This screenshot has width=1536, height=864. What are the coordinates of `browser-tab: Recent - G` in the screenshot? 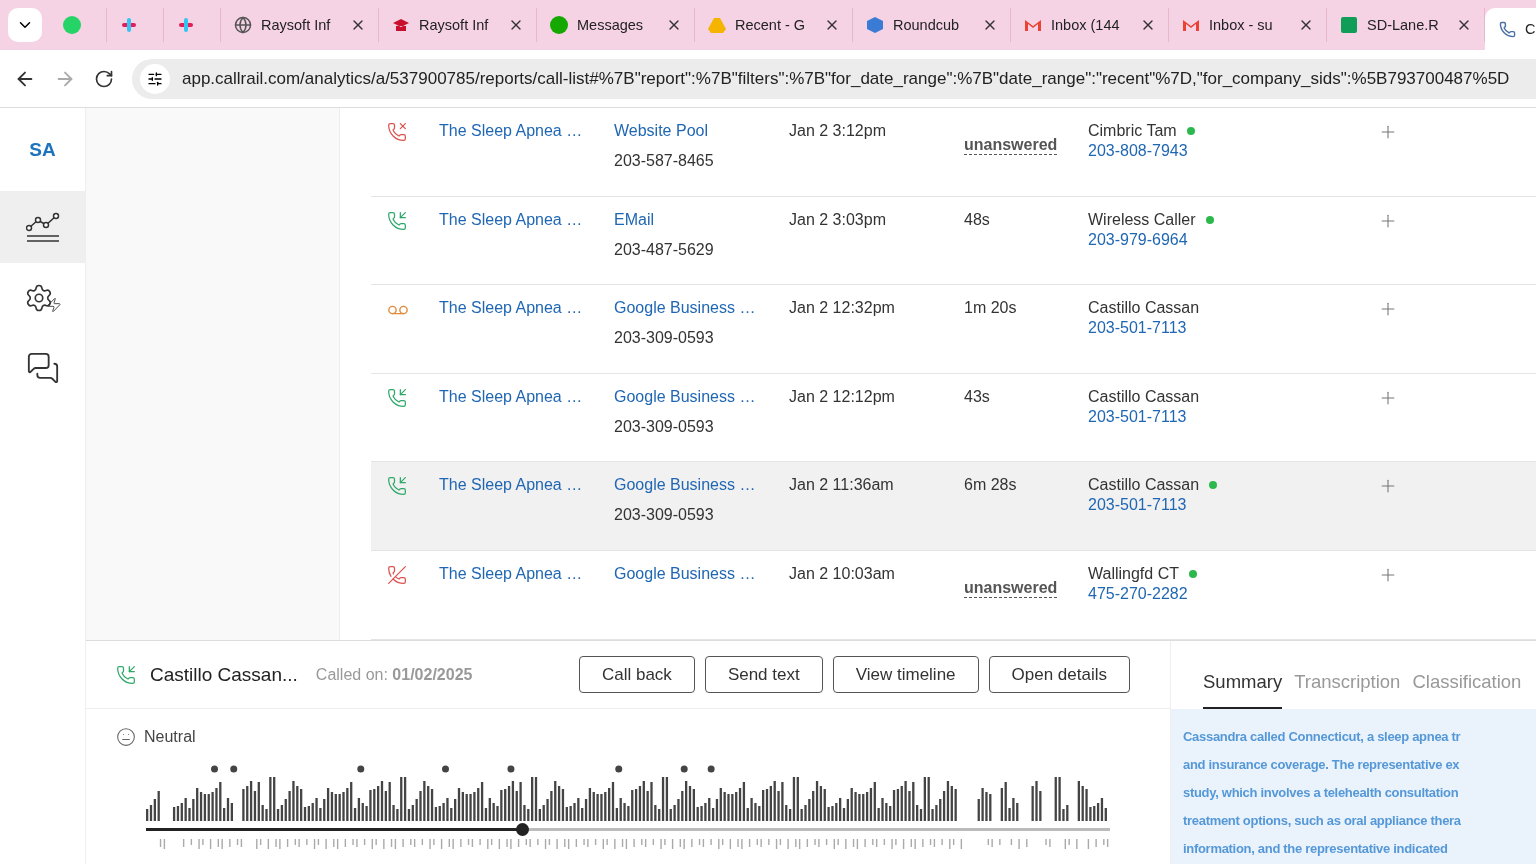 It's located at (774, 25).